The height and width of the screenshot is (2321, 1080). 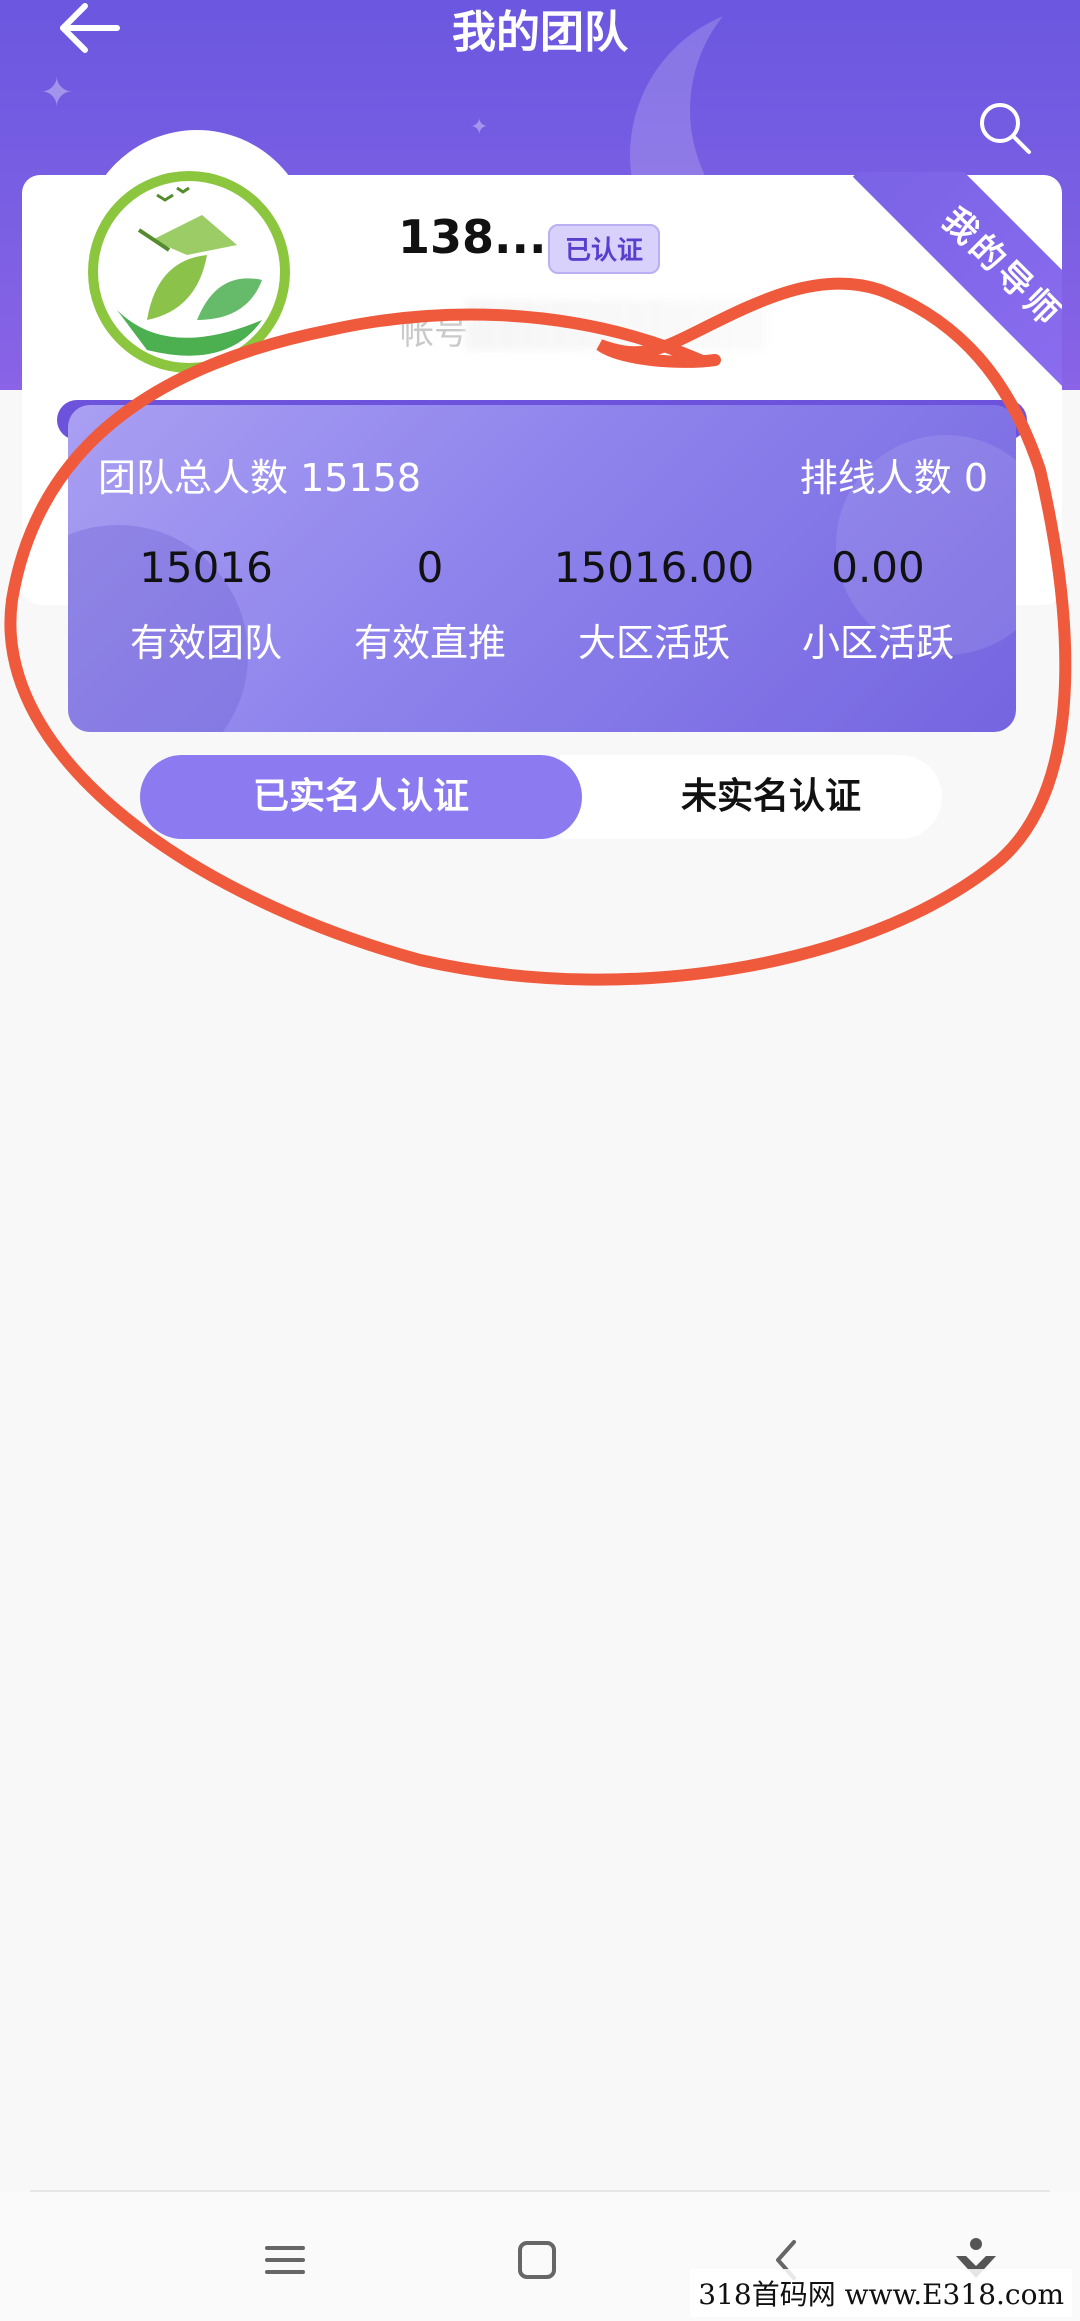 I want to click on team-total-value: 15158, so click(x=360, y=478).